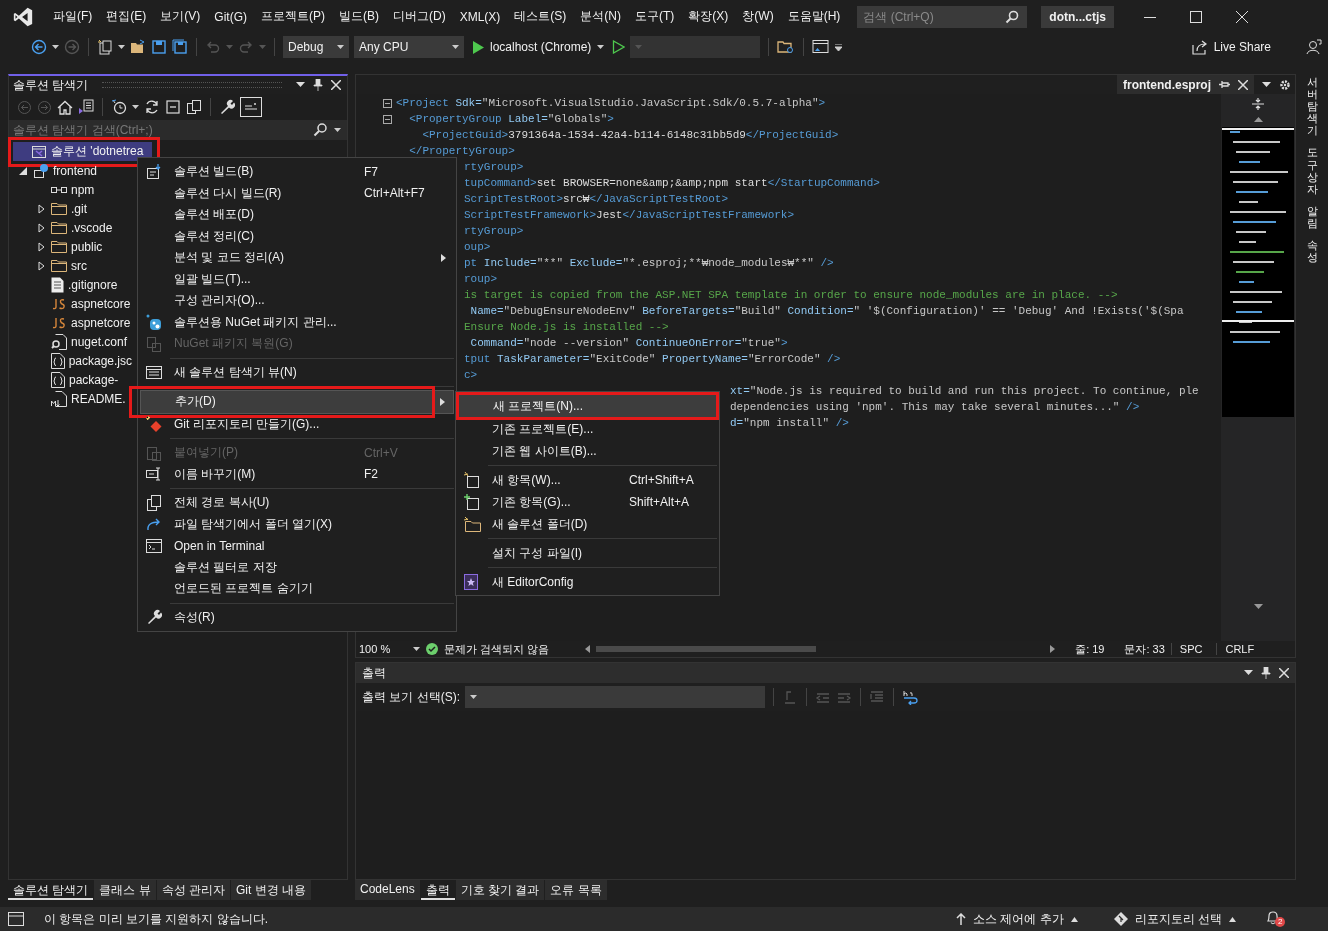 The image size is (1328, 931). I want to click on settings-icon, so click(1285, 84).